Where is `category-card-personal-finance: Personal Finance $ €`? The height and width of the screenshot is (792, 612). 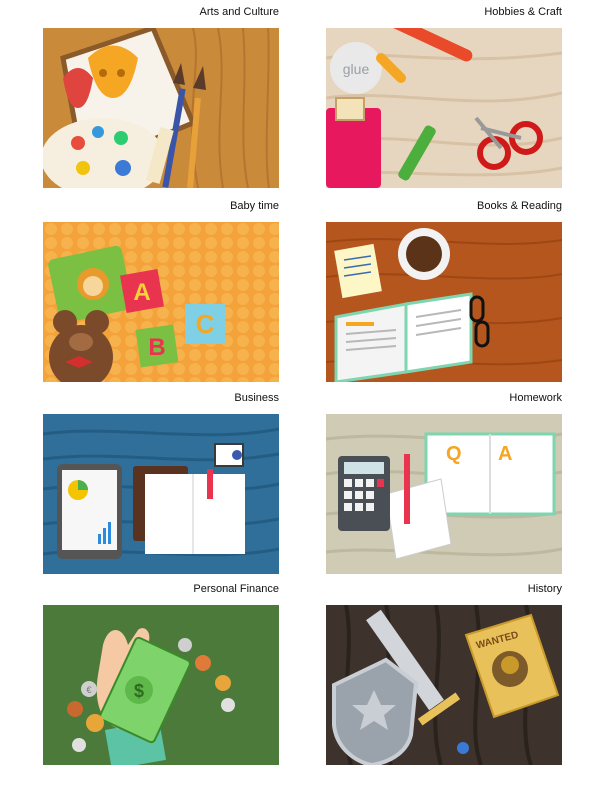 category-card-personal-finance: Personal Finance $ € is located at coordinates (161, 674).